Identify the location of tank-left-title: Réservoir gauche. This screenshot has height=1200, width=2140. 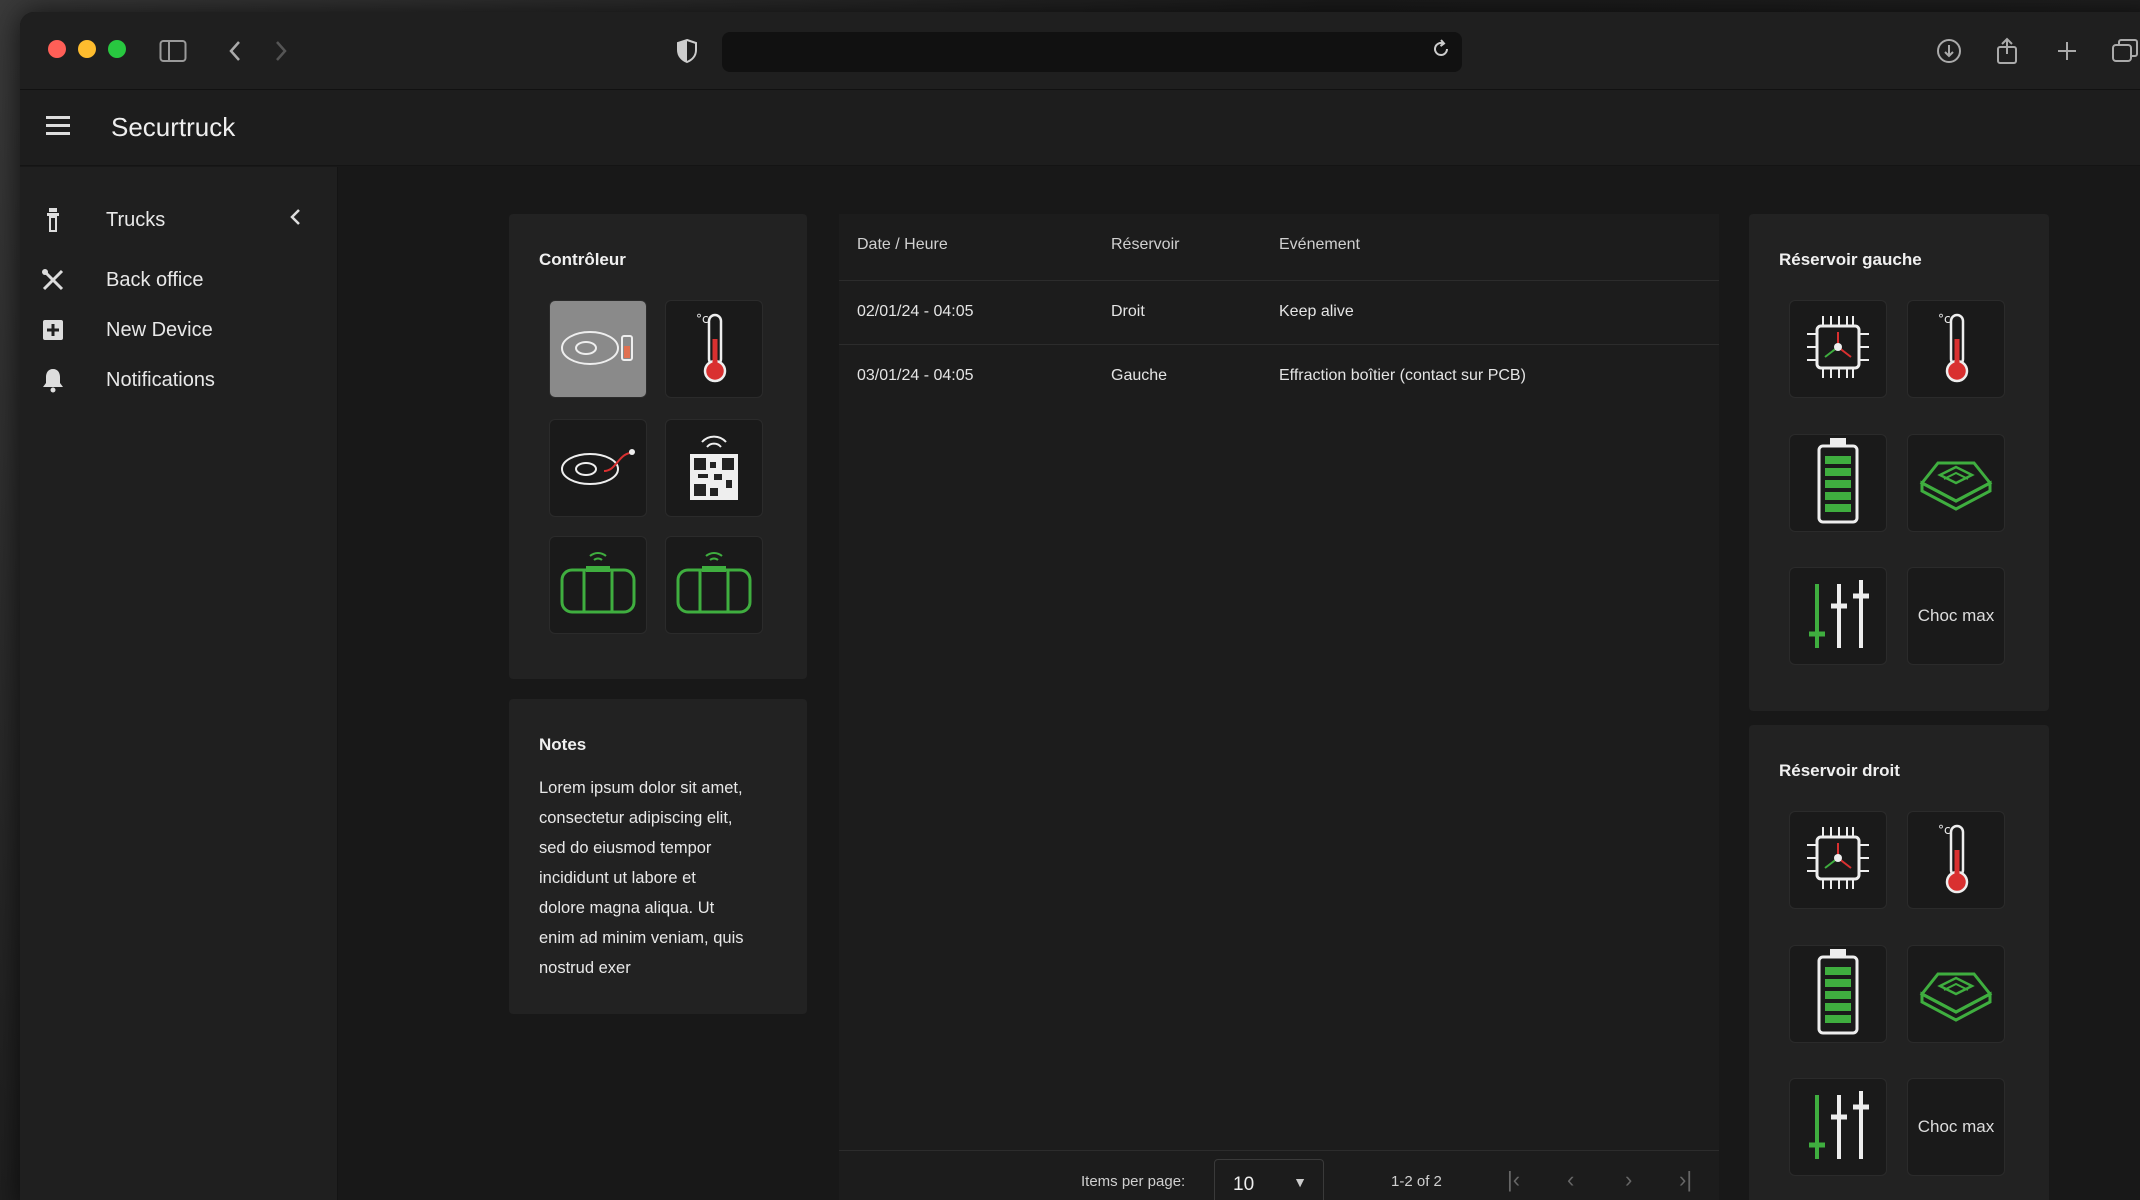
(1850, 259).